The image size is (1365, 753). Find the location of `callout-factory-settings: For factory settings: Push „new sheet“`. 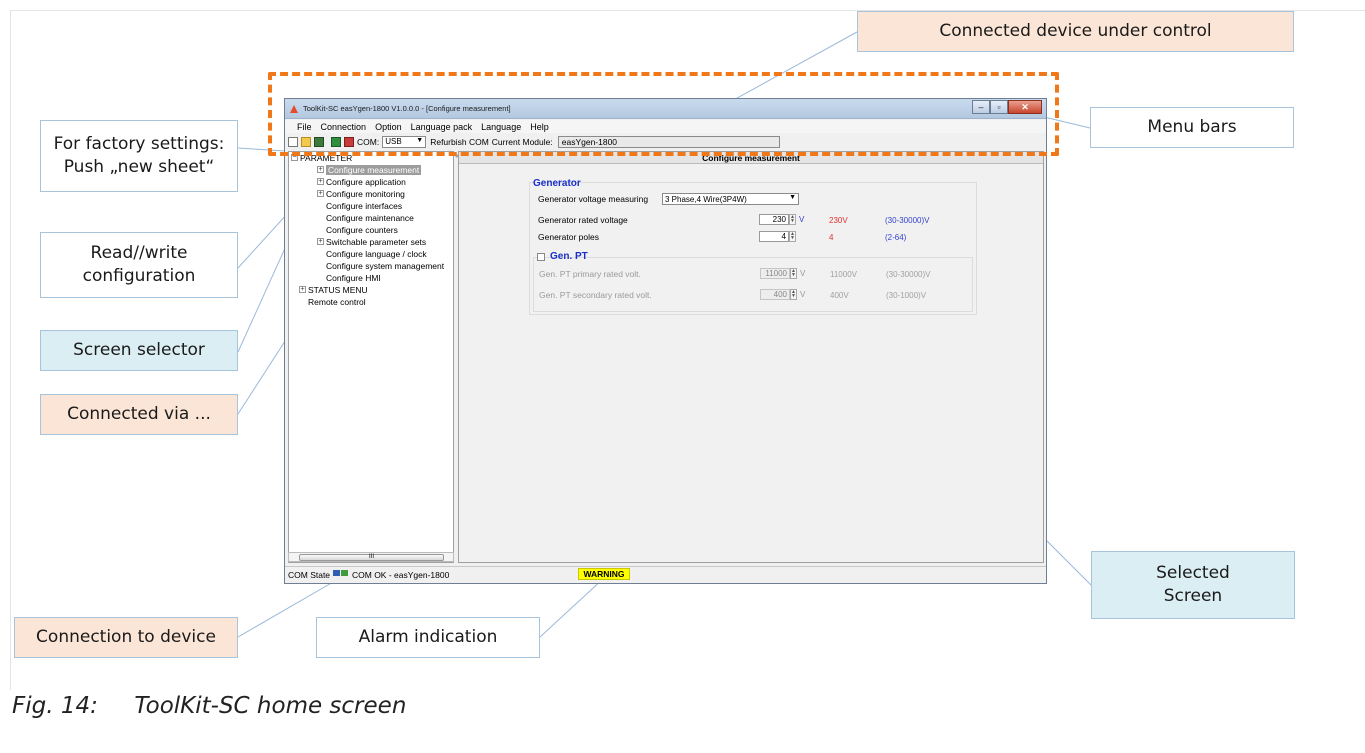

callout-factory-settings: For factory settings: Push „new sheet“ is located at coordinates (139, 156).